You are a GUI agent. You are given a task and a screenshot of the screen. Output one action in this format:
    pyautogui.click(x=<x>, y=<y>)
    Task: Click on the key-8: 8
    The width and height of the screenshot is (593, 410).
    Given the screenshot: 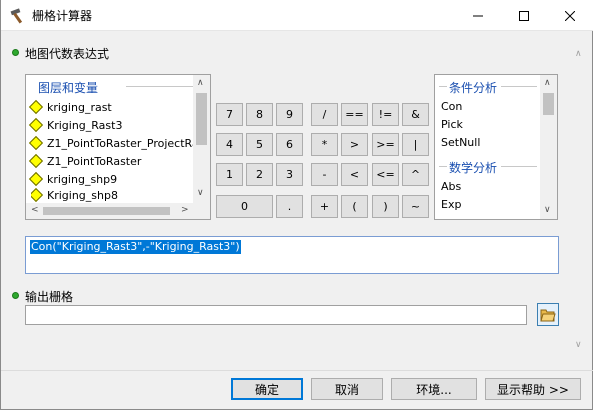 What is the action you would take?
    pyautogui.click(x=259, y=114)
    